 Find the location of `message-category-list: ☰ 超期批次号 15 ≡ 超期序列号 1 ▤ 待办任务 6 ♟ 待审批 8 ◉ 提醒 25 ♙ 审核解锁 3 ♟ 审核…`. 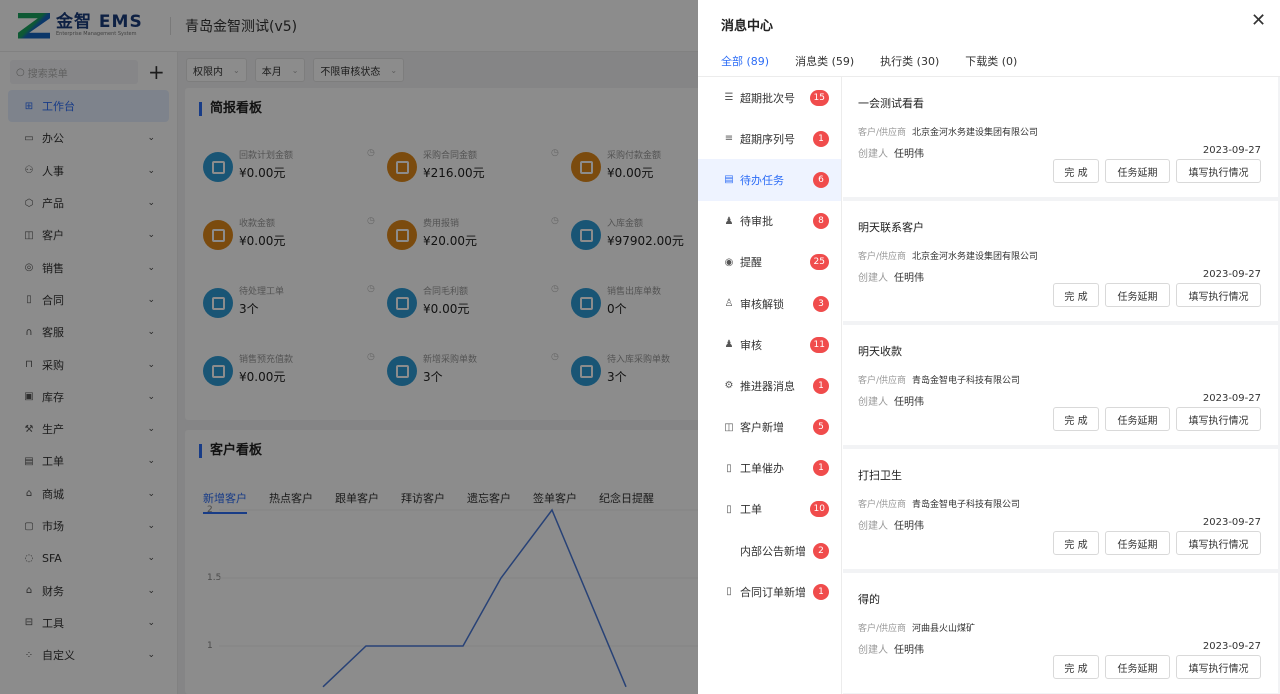

message-category-list: ☰ 超期批次号 15 ≡ 超期序列号 1 ▤ 待办任务 6 ♟ 待审批 8 ◉ 提醒 25 ♙ 审核解锁 3 ♟ 审核… is located at coordinates (770, 385).